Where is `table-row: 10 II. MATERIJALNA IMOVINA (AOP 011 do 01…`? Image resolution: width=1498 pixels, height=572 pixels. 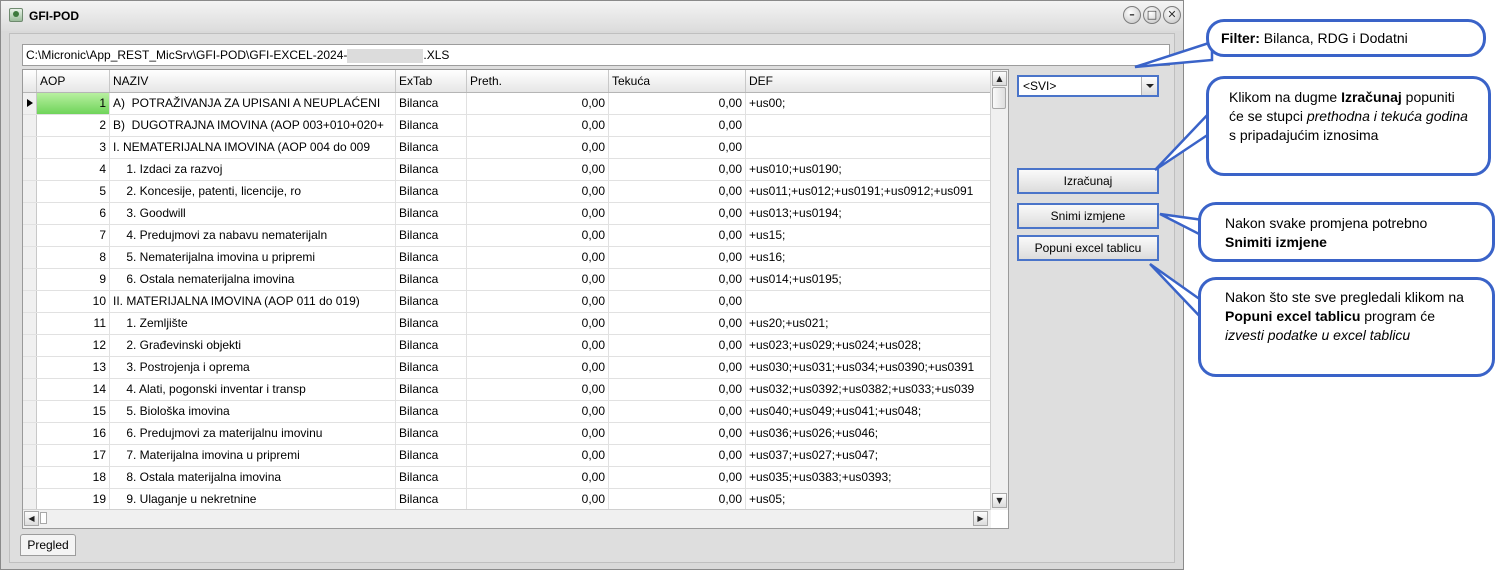
table-row: 10 II. MATERIJALNA IMOVINA (AOP 011 do 01… is located at coordinates (507, 302).